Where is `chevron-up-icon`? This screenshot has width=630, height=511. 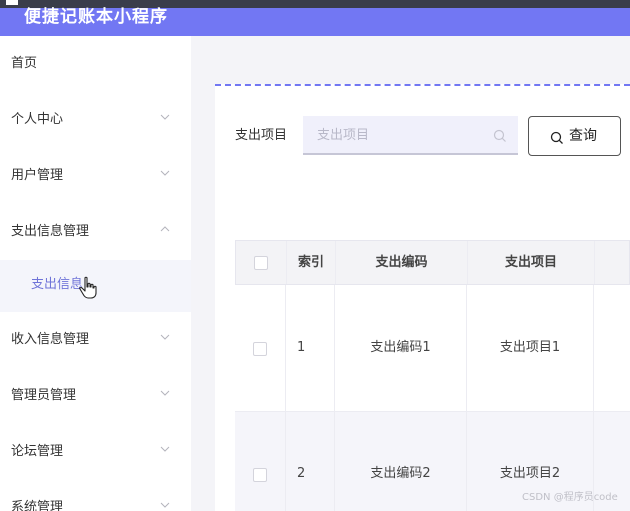
chevron-up-icon is located at coordinates (165, 229).